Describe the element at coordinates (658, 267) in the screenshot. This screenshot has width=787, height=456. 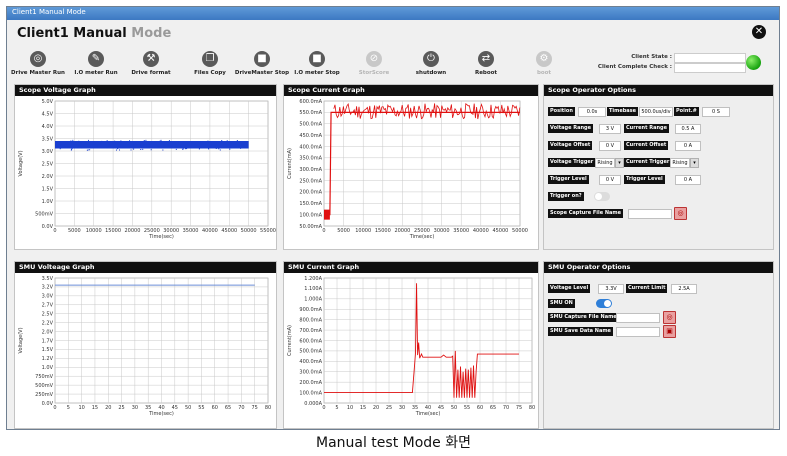
I see `smu-options-title: SMU Operator Options` at that location.